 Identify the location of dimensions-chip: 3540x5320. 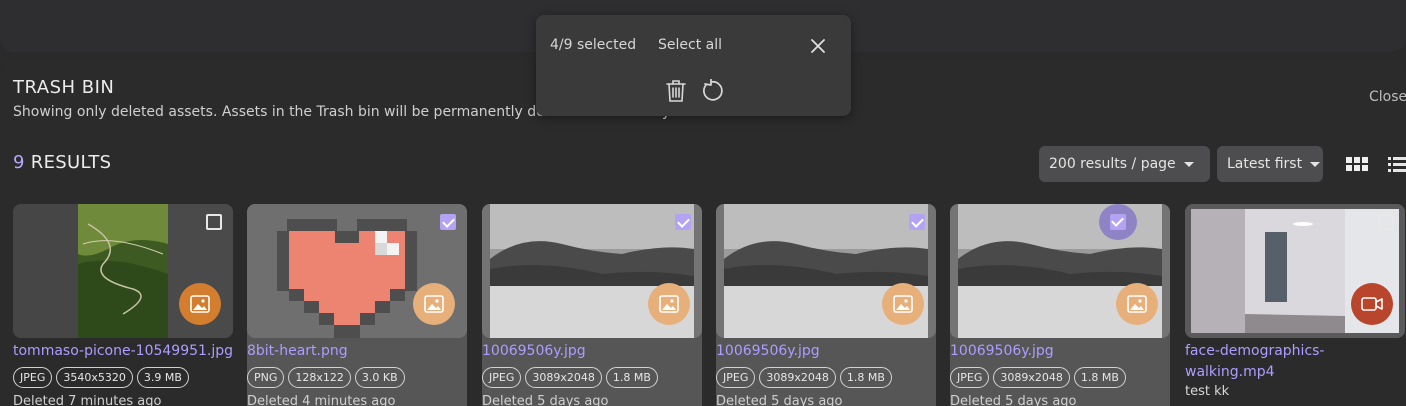
(94, 377).